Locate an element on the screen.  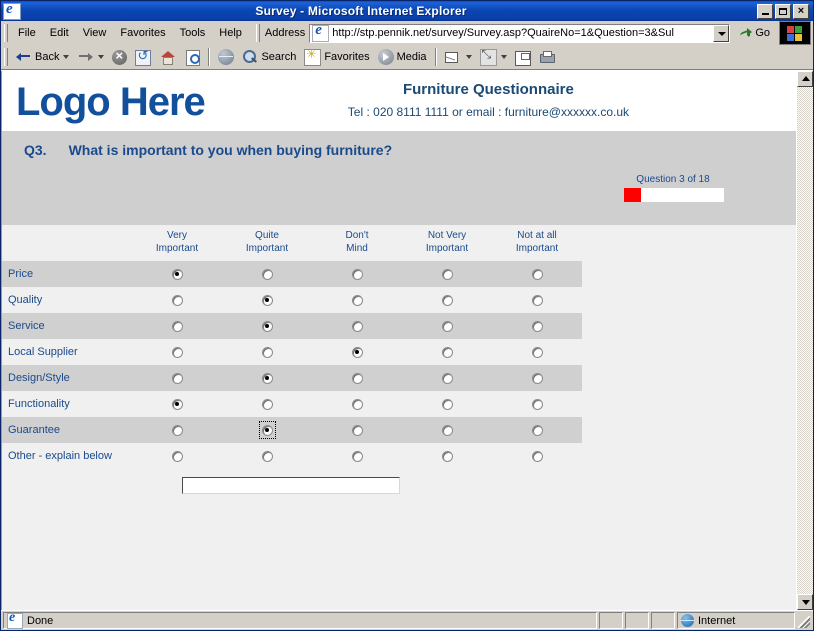
print-button is located at coordinates (547, 57).